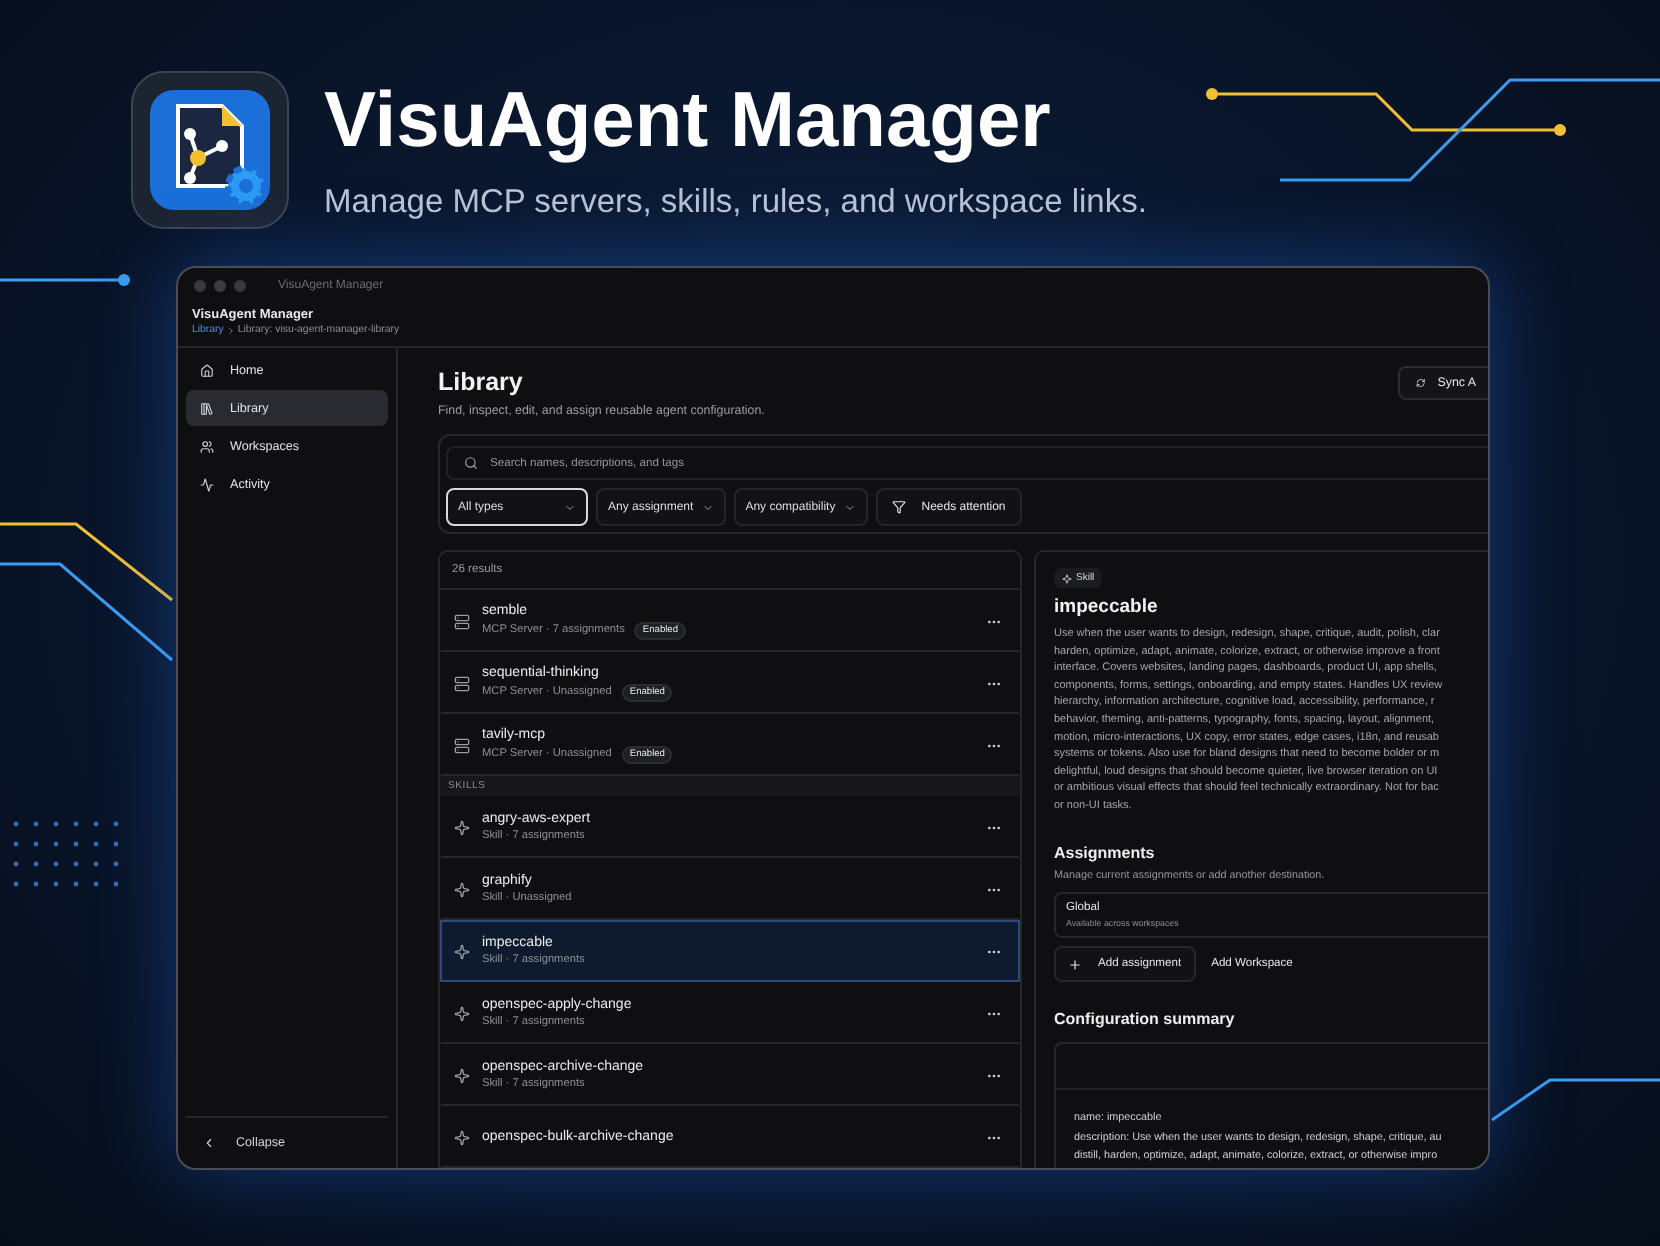 The image size is (1660, 1246). I want to click on detail-title: impeccable, so click(1107, 608).